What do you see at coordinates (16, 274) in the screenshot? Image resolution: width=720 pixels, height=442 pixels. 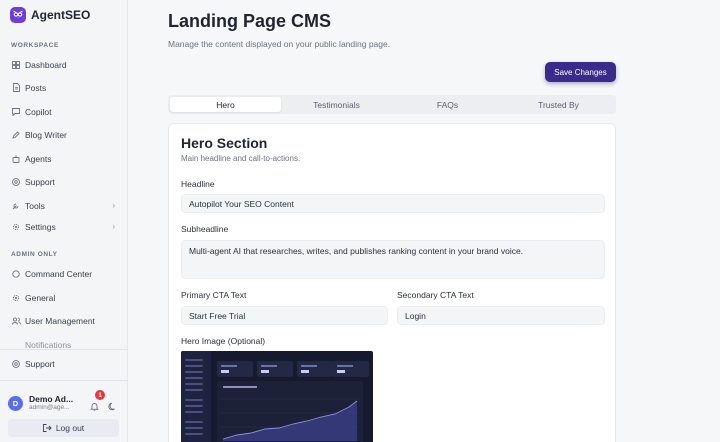 I see `target-icon` at bounding box center [16, 274].